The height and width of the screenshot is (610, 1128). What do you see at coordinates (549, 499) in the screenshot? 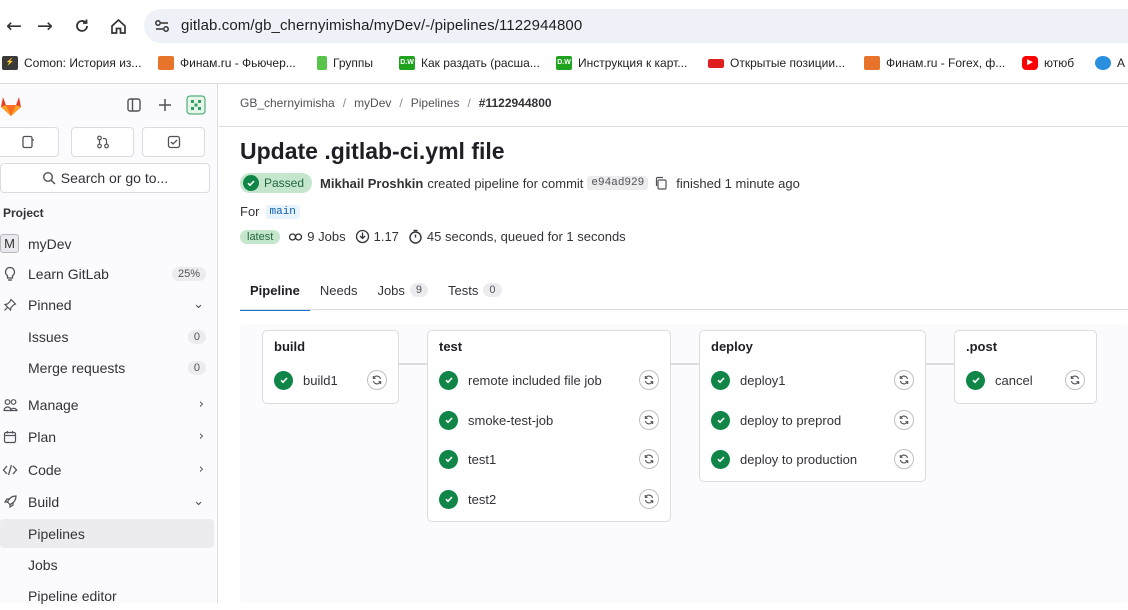
I see `job-item: test2` at bounding box center [549, 499].